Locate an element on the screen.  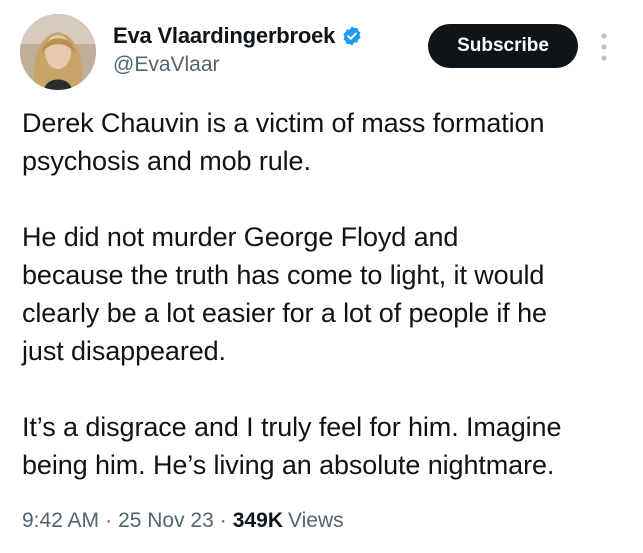
tweet-date: 25 Nov 23 is located at coordinates (166, 521).